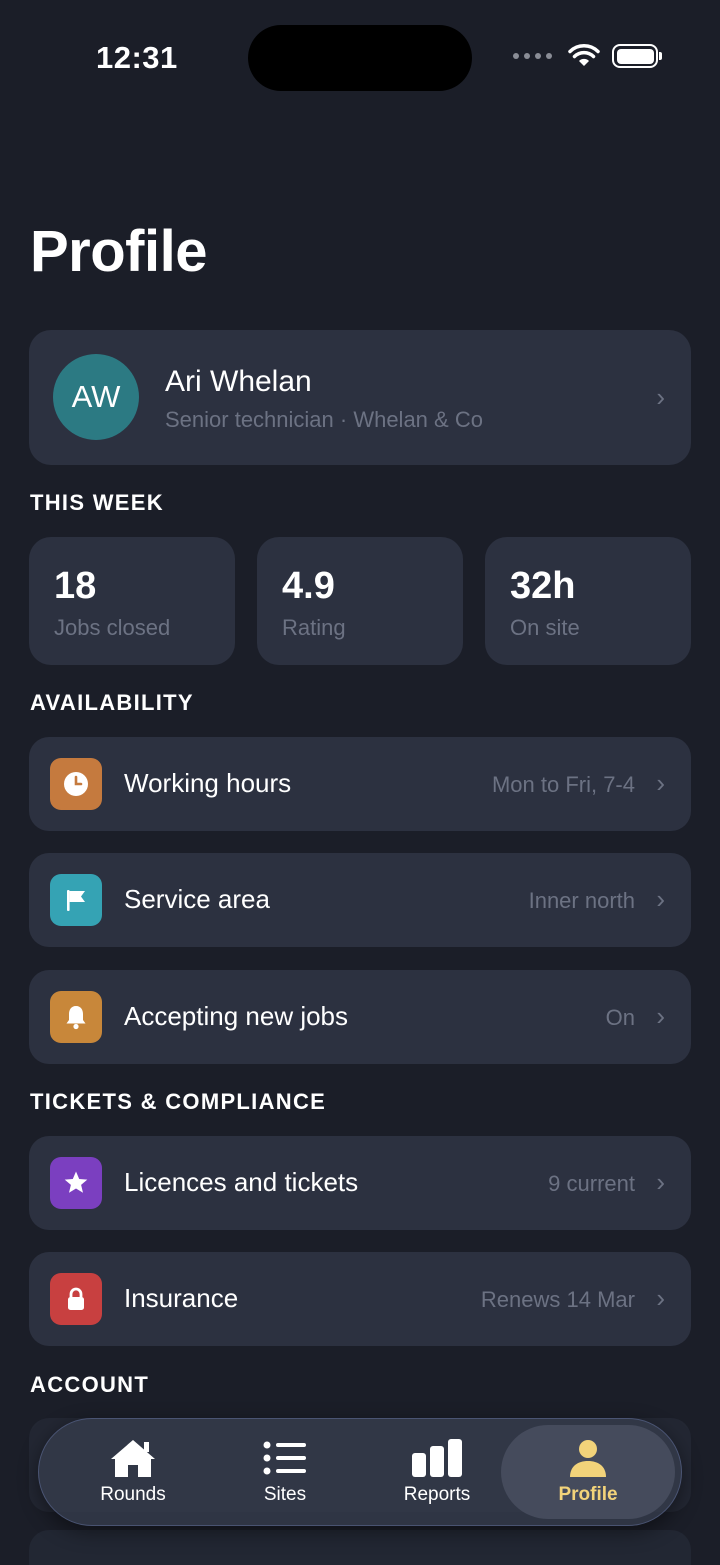 The height and width of the screenshot is (1565, 720). Describe the element at coordinates (119, 251) in the screenshot. I see `page-title: Profile` at that location.